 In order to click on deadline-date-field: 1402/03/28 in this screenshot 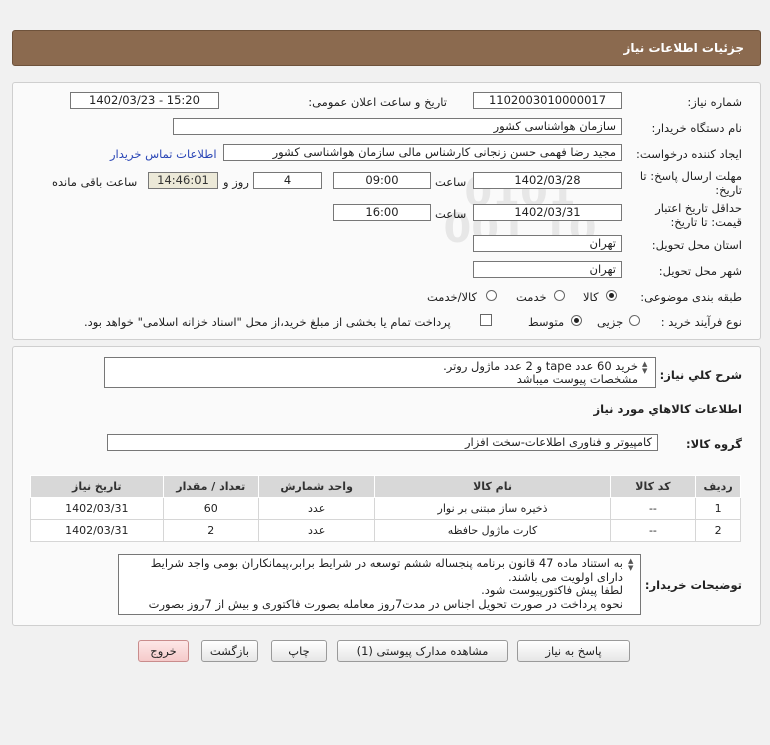, I will do `click(547, 180)`.